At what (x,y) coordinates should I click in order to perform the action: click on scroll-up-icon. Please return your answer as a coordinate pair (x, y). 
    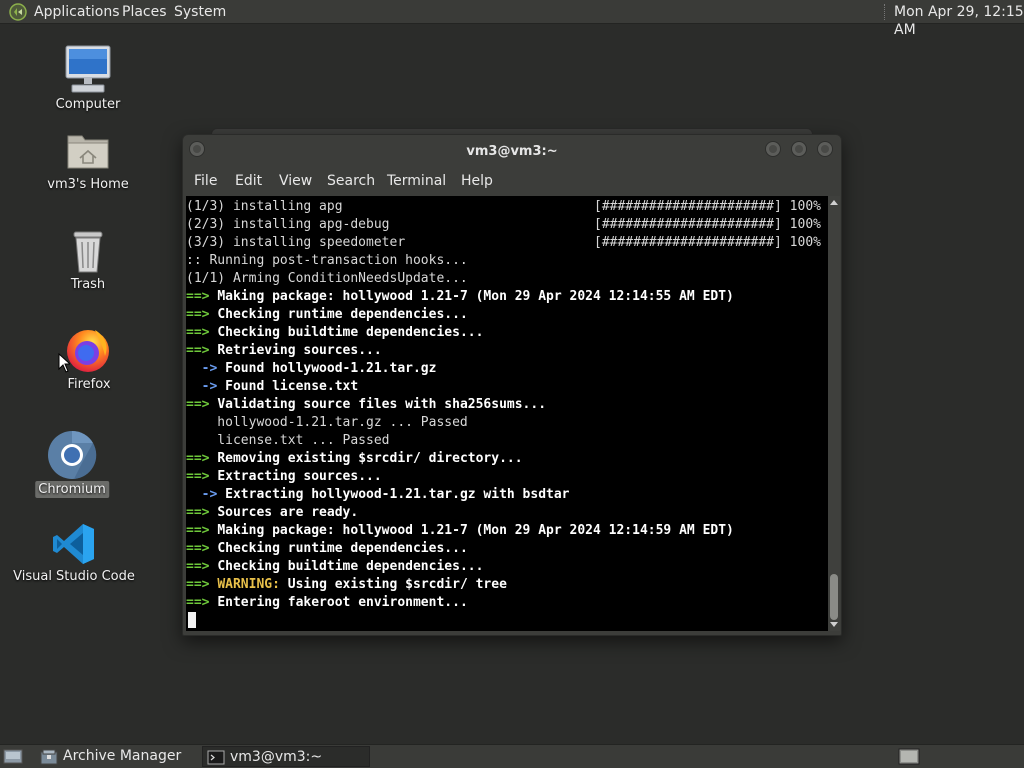
    Looking at the image, I should click on (834, 202).